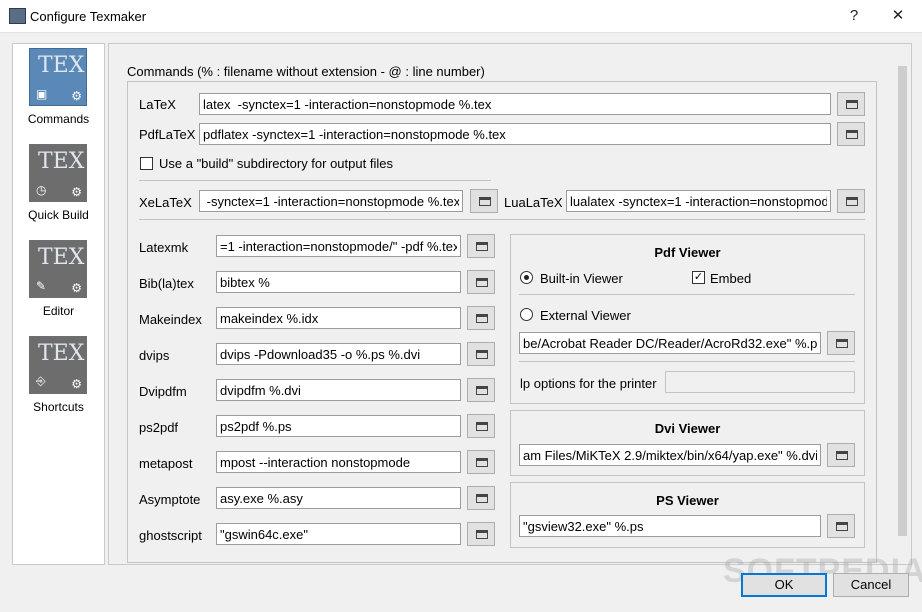 The height and width of the screenshot is (612, 922). What do you see at coordinates (58, 311) in the screenshot?
I see `nav-label-editor: Editor` at bounding box center [58, 311].